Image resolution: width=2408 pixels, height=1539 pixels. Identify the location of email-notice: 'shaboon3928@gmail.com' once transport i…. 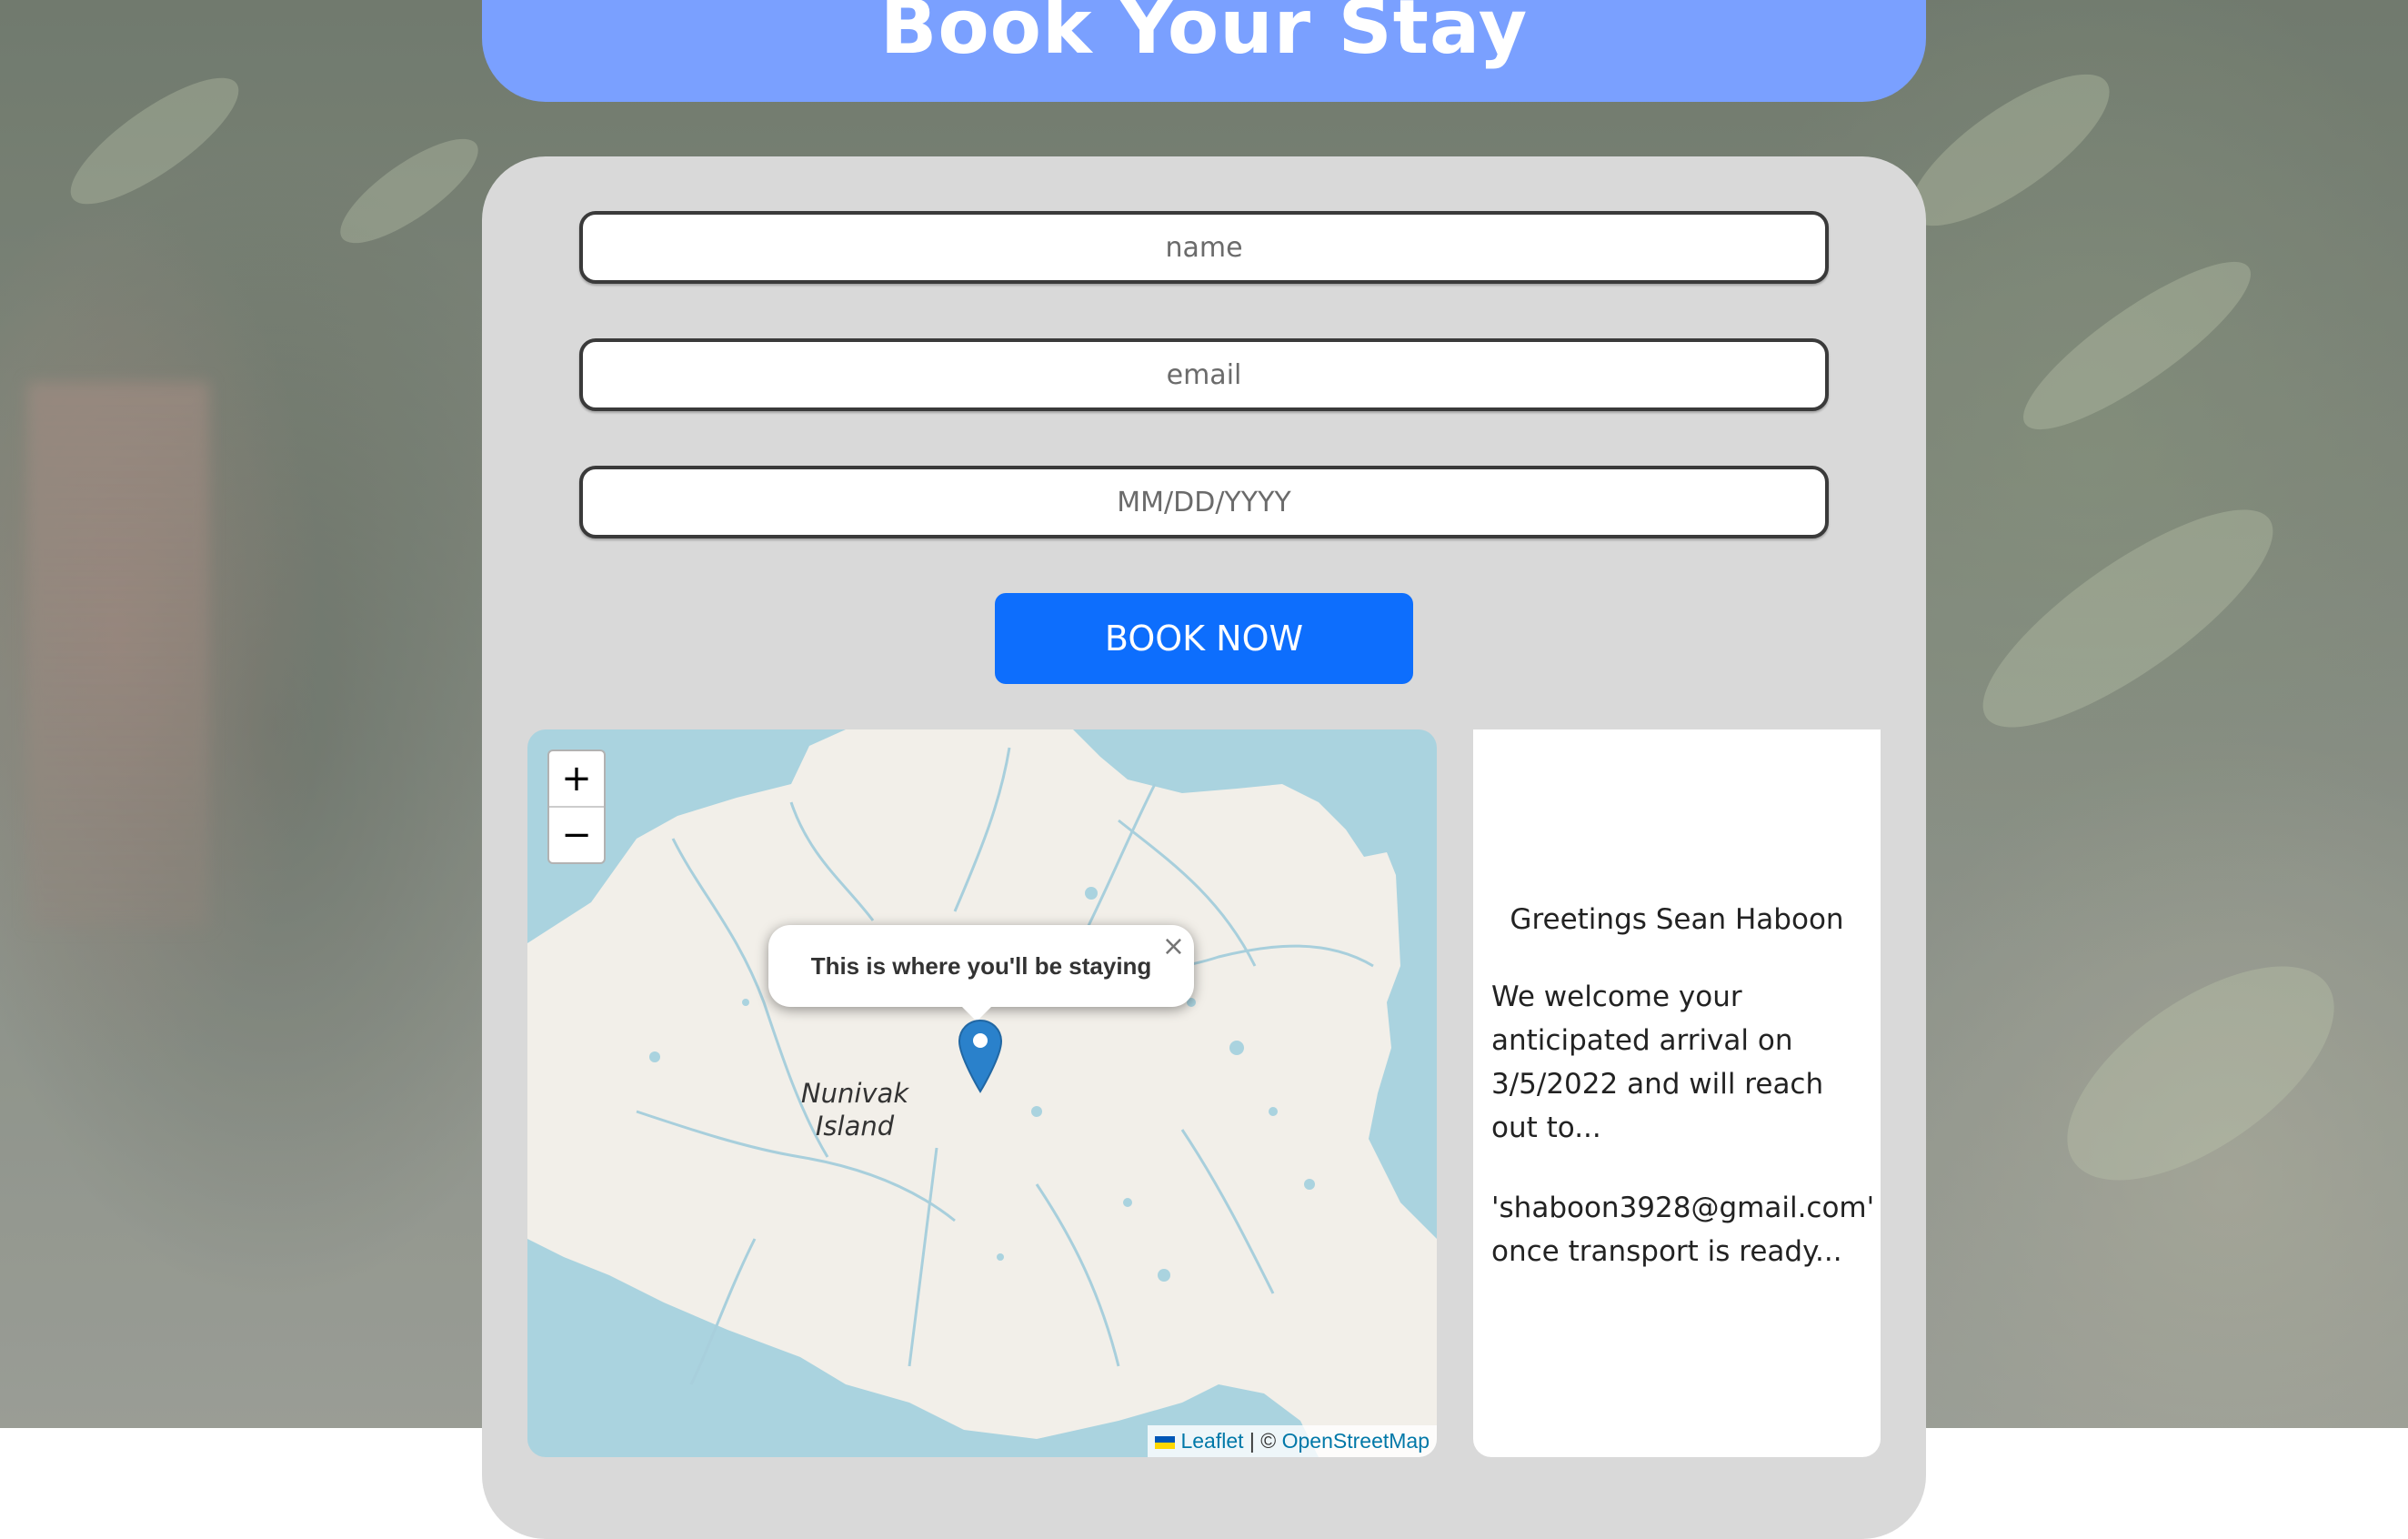
(1683, 1230).